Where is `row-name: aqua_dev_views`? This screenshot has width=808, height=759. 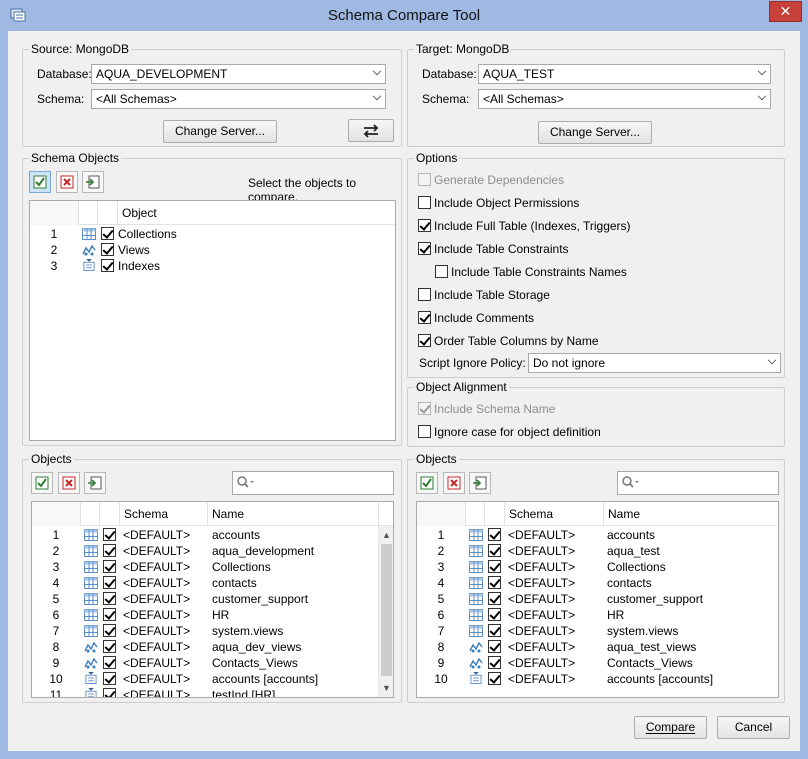
row-name: aqua_dev_views is located at coordinates (257, 647).